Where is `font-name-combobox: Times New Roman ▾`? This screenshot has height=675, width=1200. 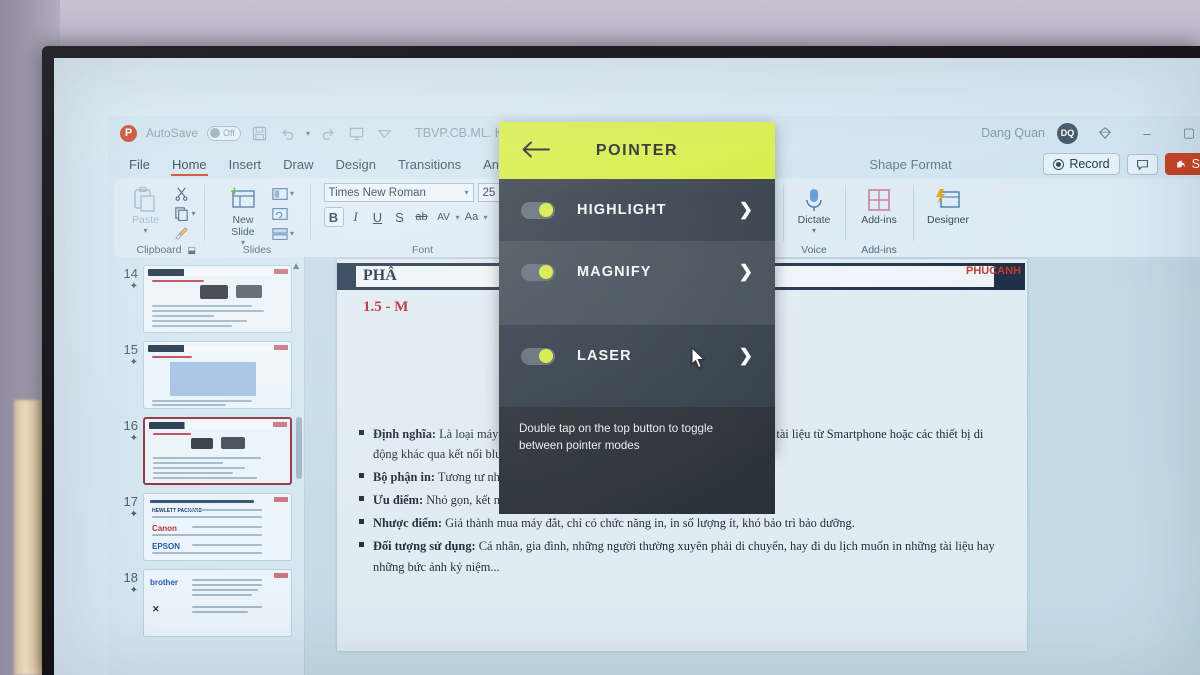 font-name-combobox: Times New Roman ▾ is located at coordinates (398, 192).